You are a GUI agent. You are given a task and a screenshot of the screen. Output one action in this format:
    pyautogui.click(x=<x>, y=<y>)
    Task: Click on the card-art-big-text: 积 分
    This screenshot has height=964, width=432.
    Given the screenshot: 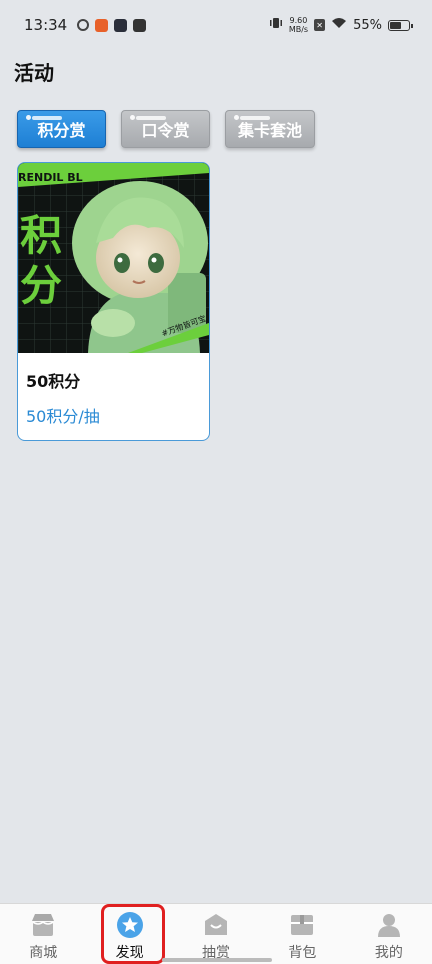 What is the action you would take?
    pyautogui.click(x=41, y=261)
    